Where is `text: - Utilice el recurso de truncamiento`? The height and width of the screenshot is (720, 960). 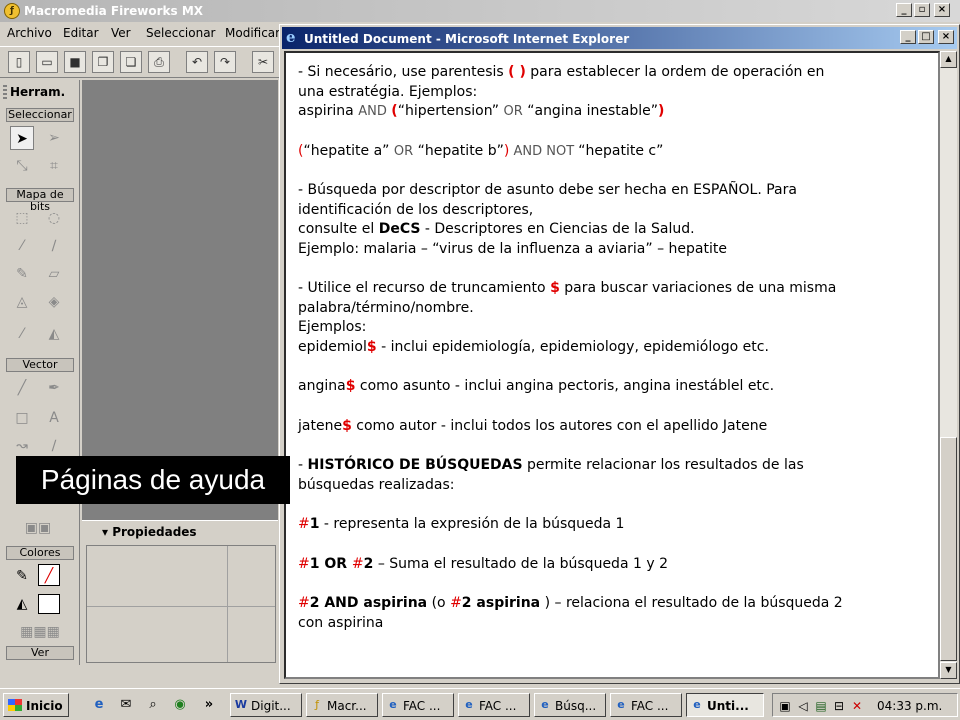 text: - Utilice el recurso de truncamiento is located at coordinates (424, 288).